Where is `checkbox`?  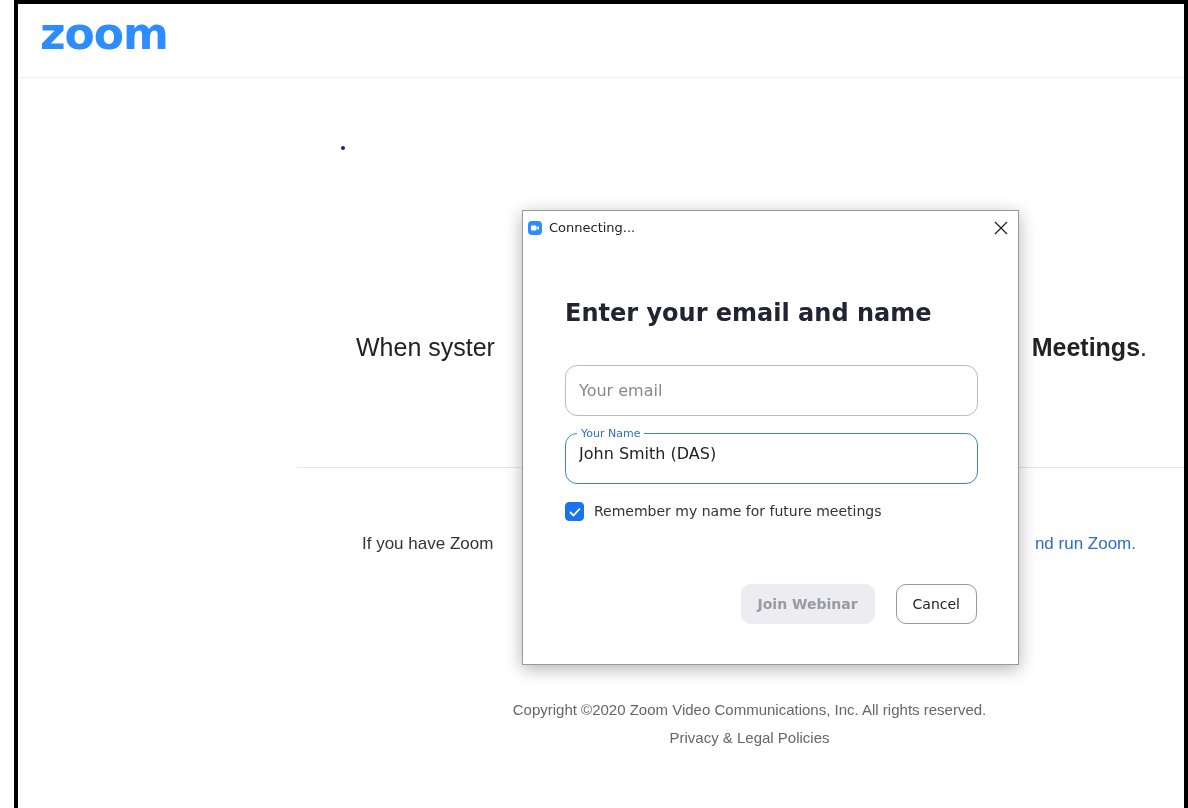
checkbox is located at coordinates (574, 511).